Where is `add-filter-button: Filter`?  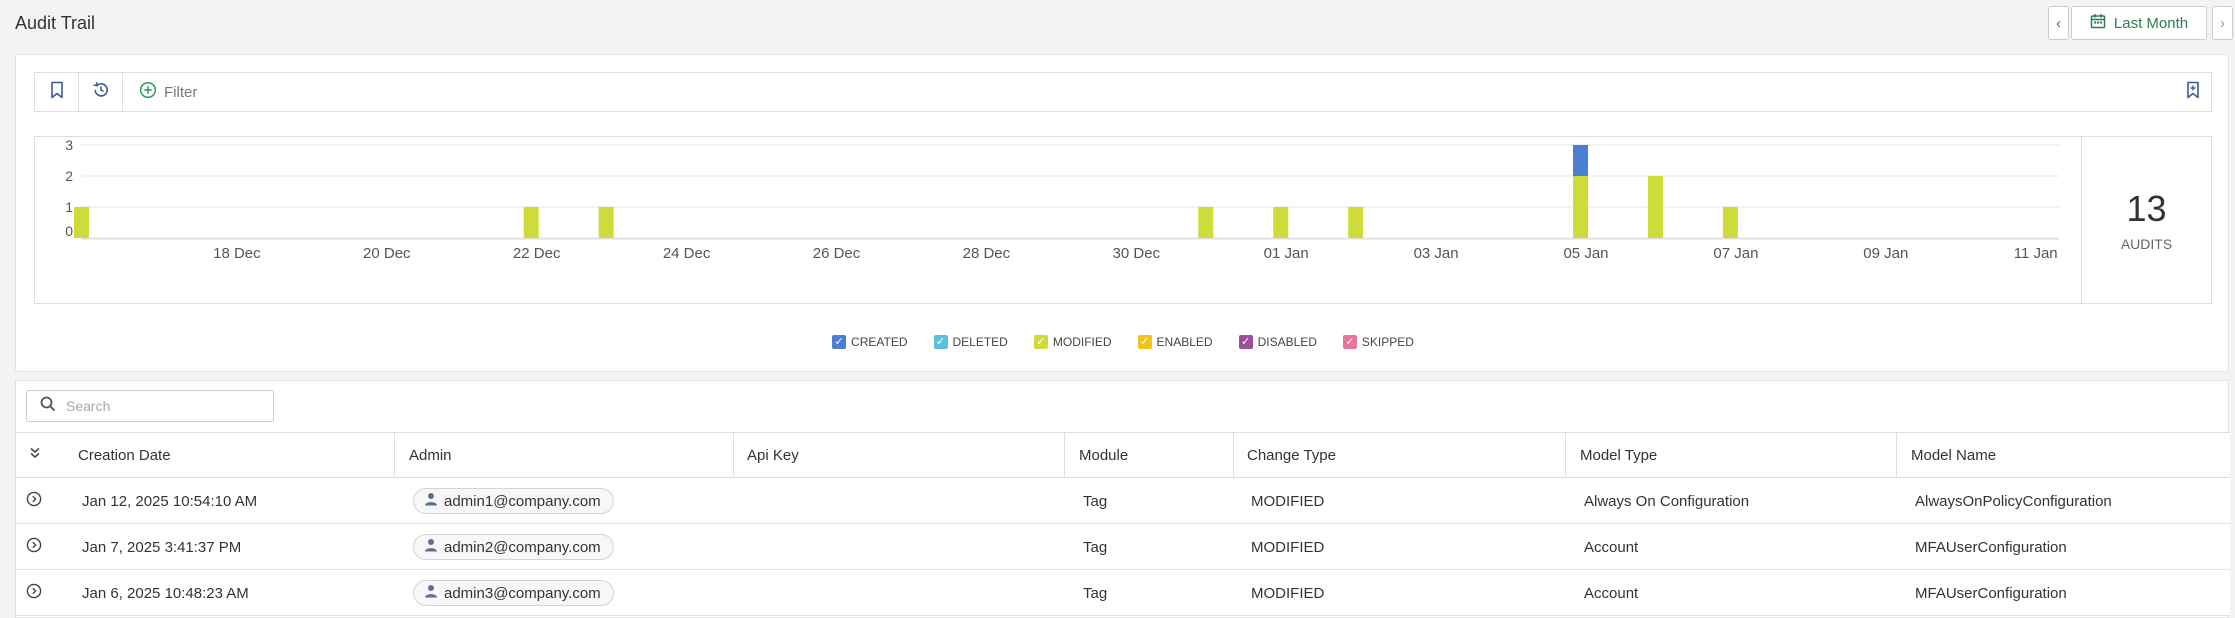 add-filter-button: Filter is located at coordinates (168, 92).